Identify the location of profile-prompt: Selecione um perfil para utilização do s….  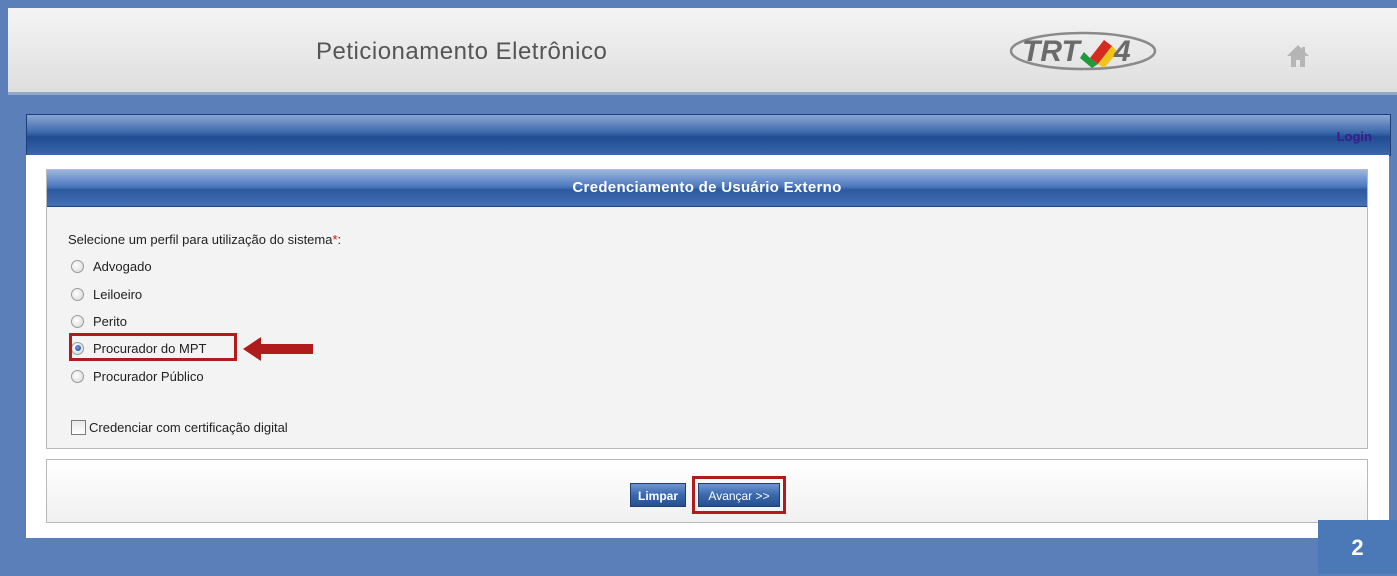
(204, 239).